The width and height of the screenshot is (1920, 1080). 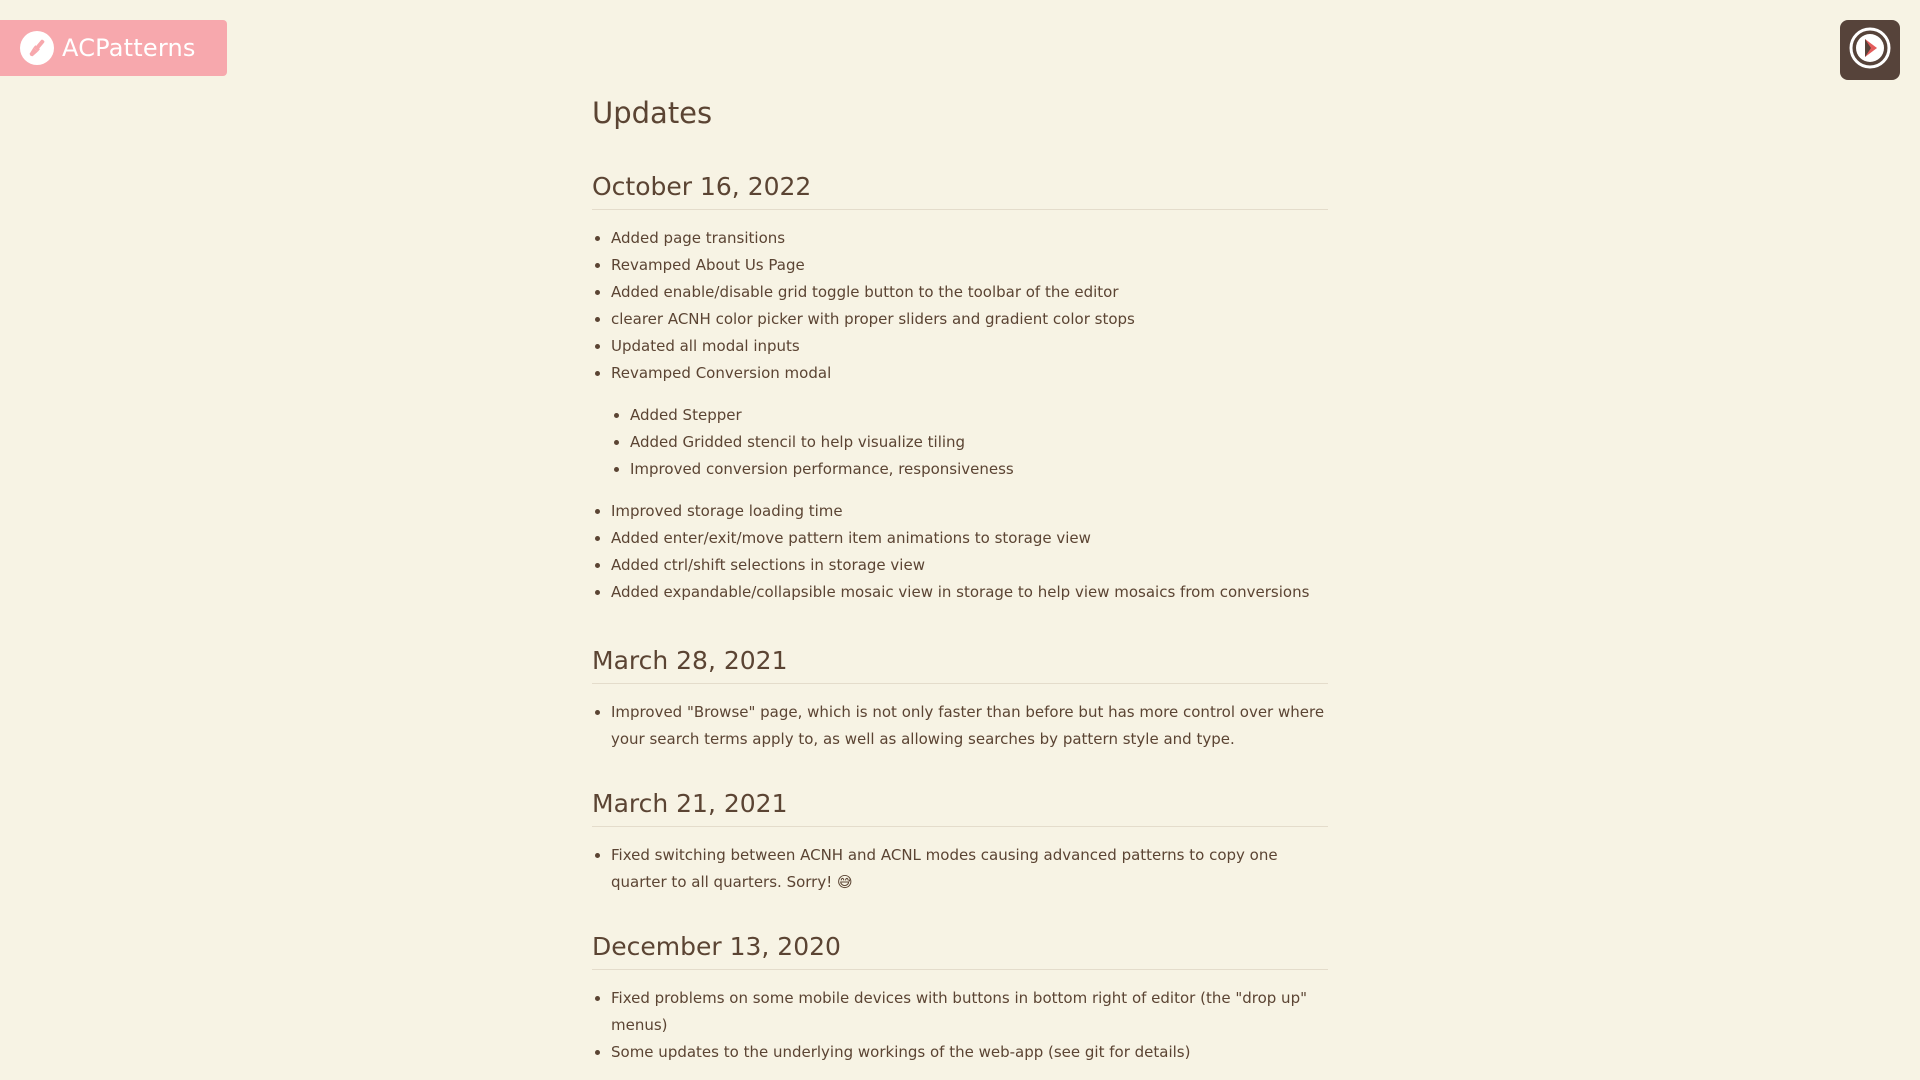 What do you see at coordinates (969, 265) in the screenshot?
I see `list-item: Revamped About Us Page` at bounding box center [969, 265].